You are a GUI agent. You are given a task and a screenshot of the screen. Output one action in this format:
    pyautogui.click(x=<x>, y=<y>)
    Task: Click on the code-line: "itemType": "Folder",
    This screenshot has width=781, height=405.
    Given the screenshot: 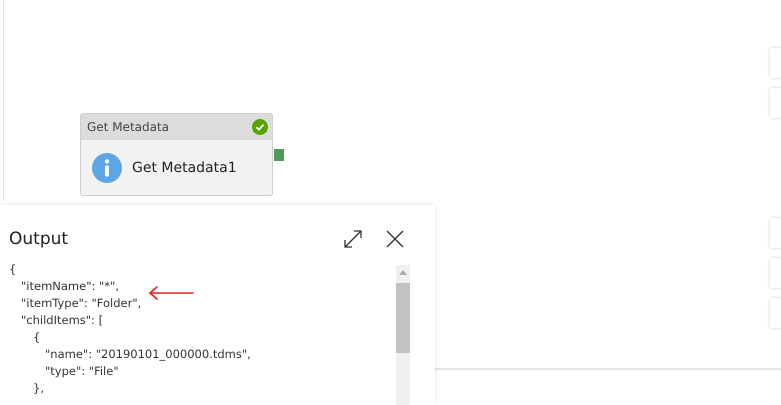 What is the action you would take?
    pyautogui.click(x=81, y=303)
    